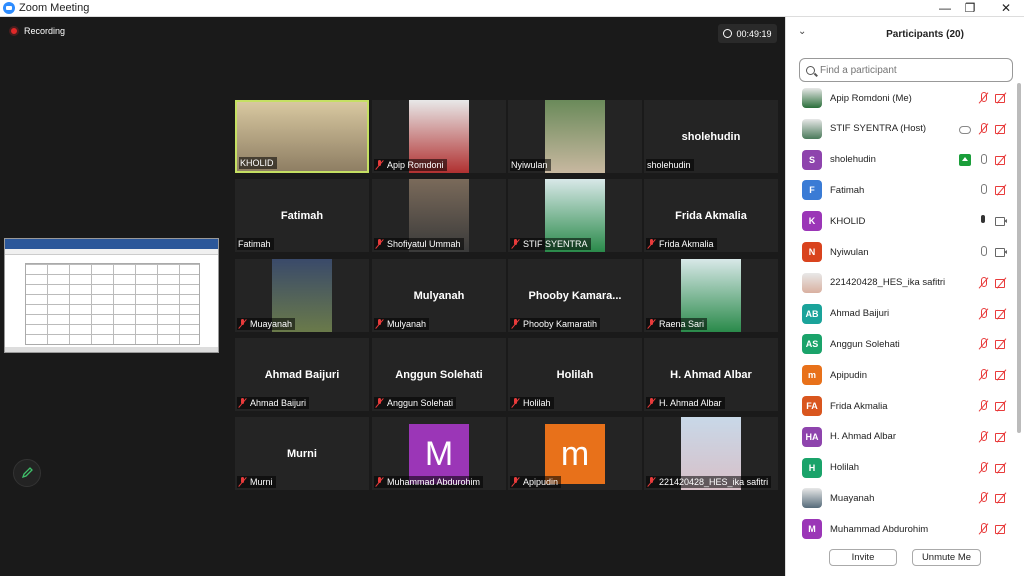 The width and height of the screenshot is (1024, 576). What do you see at coordinates (434, 482) in the screenshot?
I see `tile-name: Muhammad Abdurohim` at bounding box center [434, 482].